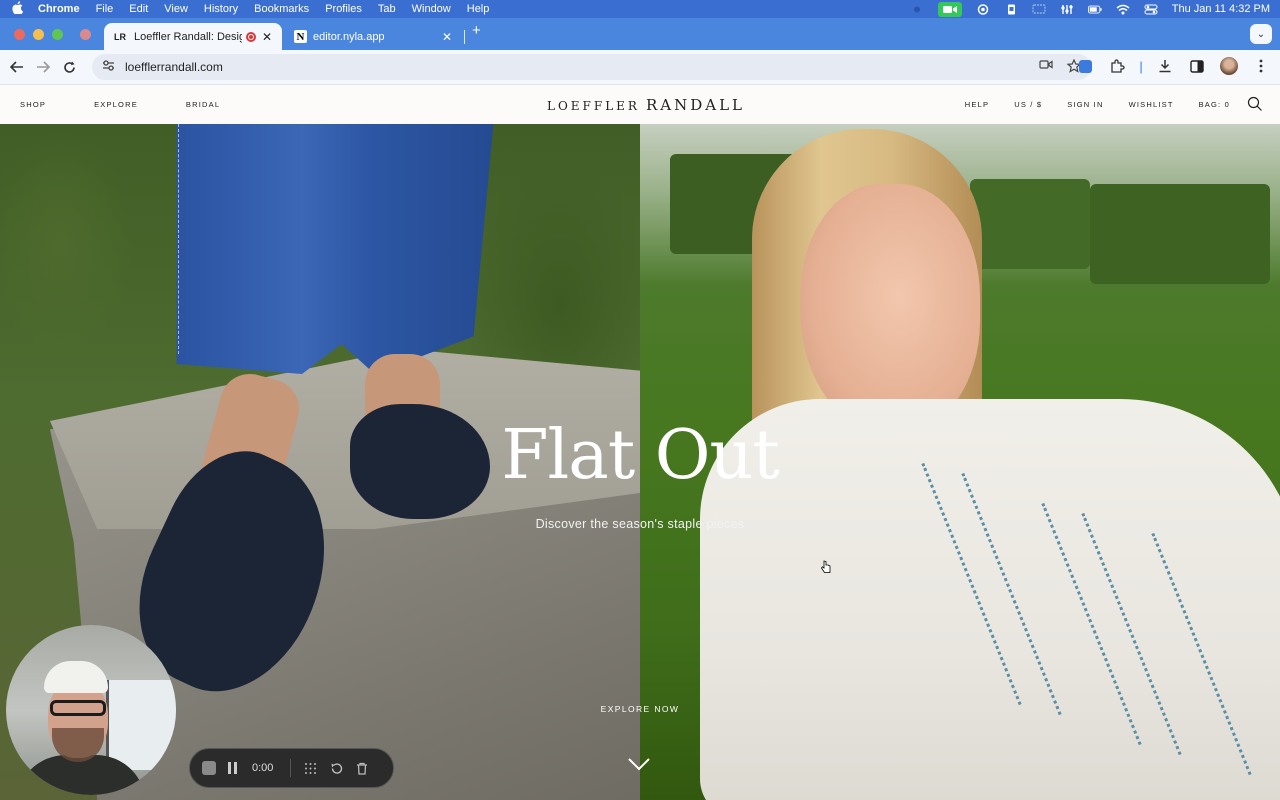 Image resolution: width=1280 pixels, height=800 pixels. Describe the element at coordinates (1261, 66) in the screenshot. I see `browser-menu-icon` at that location.